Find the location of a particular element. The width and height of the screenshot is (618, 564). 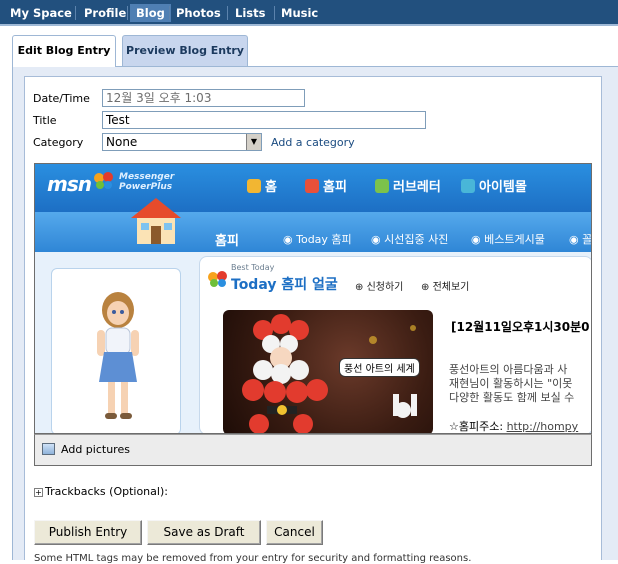

photo-caption: 풍선 아트의 세계 is located at coordinates (379, 367).